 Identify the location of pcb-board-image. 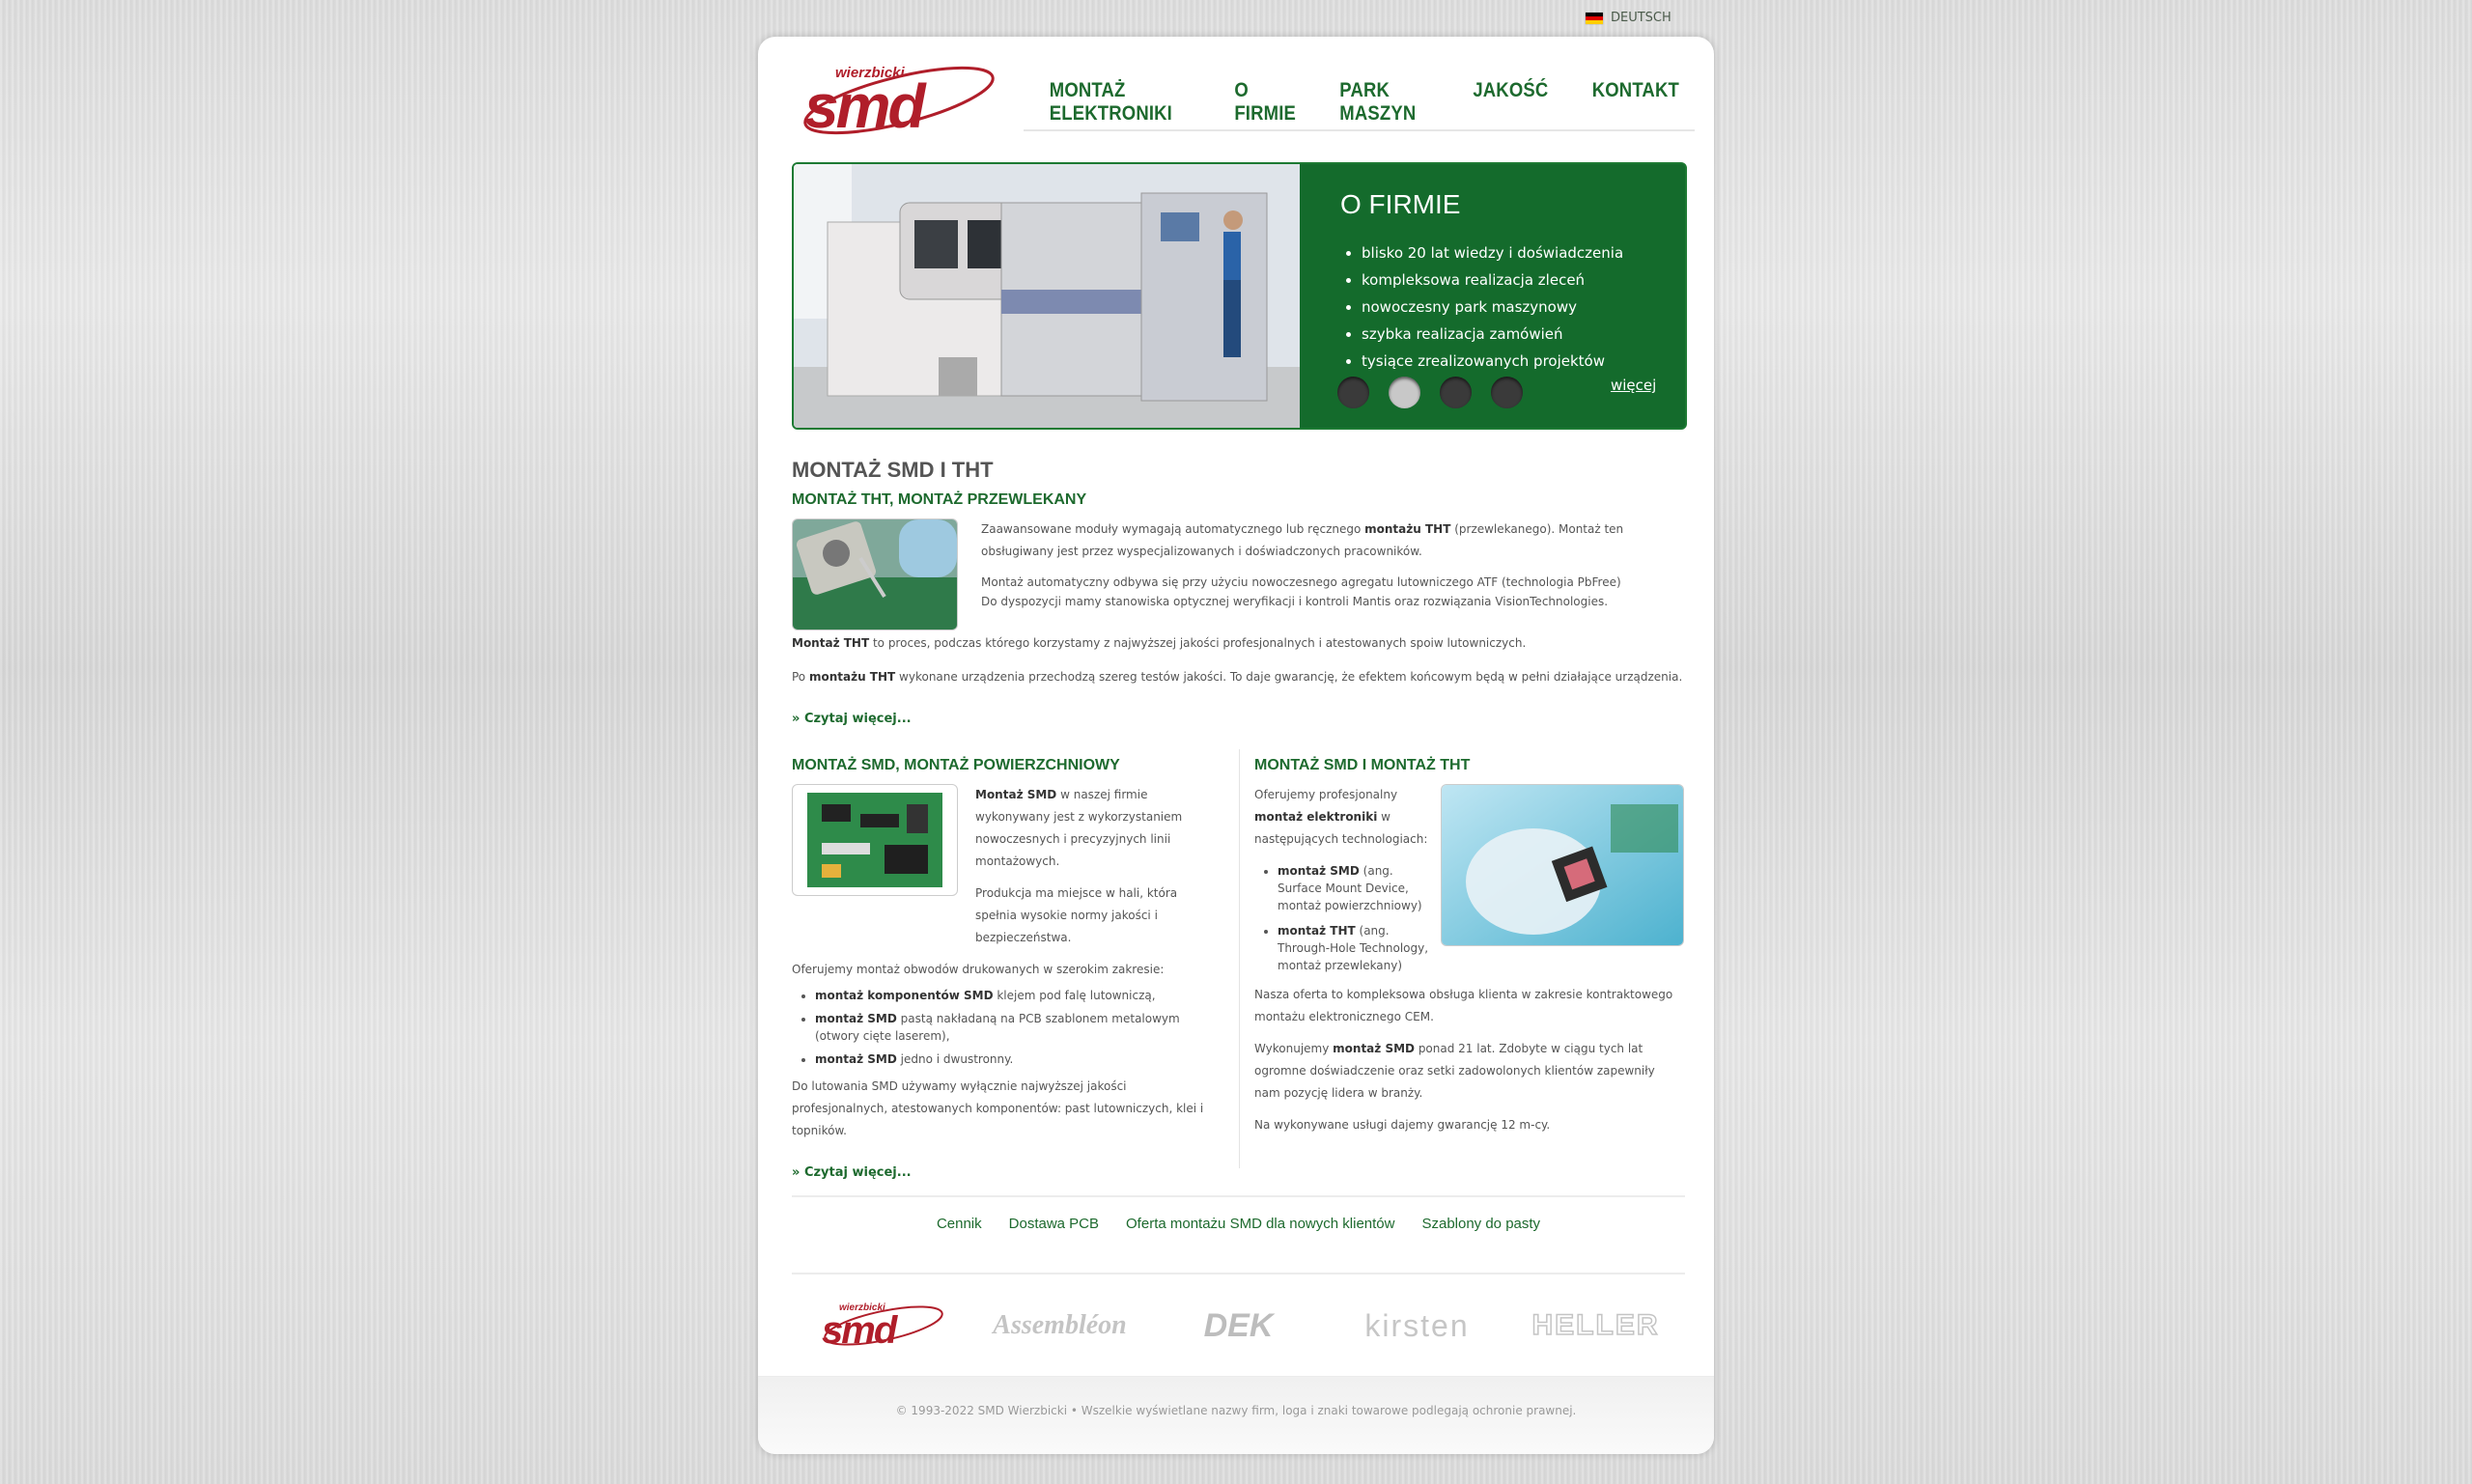
(875, 840).